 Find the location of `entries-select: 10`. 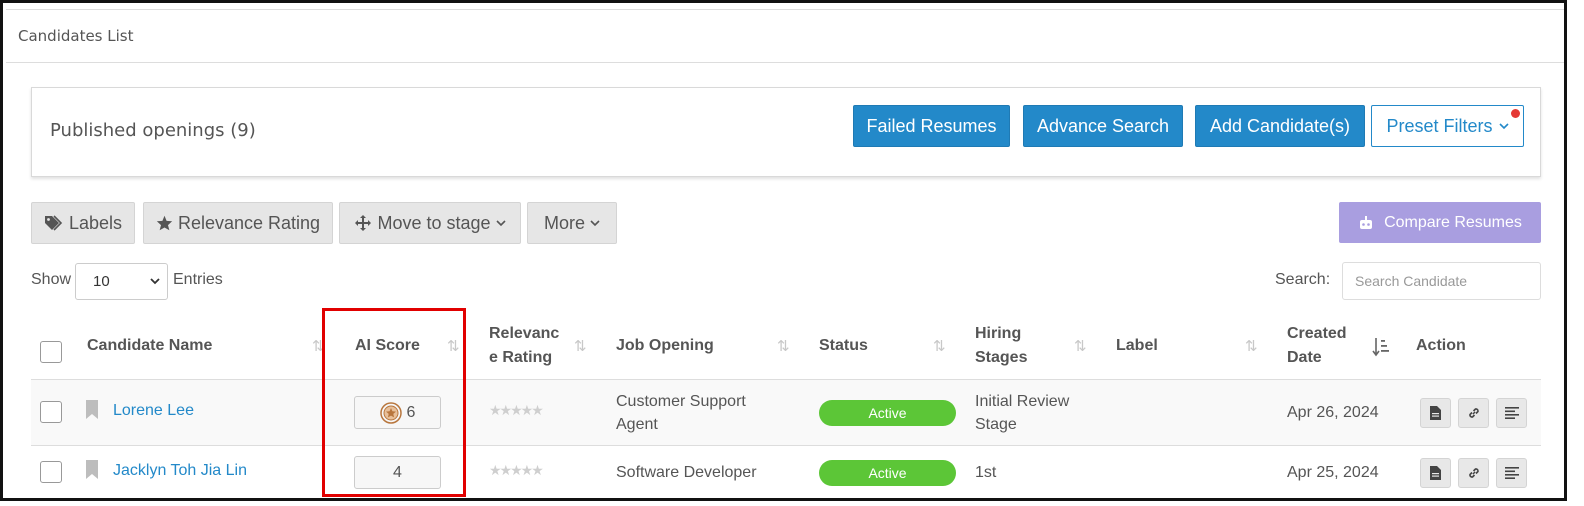

entries-select: 10 is located at coordinates (121, 281).